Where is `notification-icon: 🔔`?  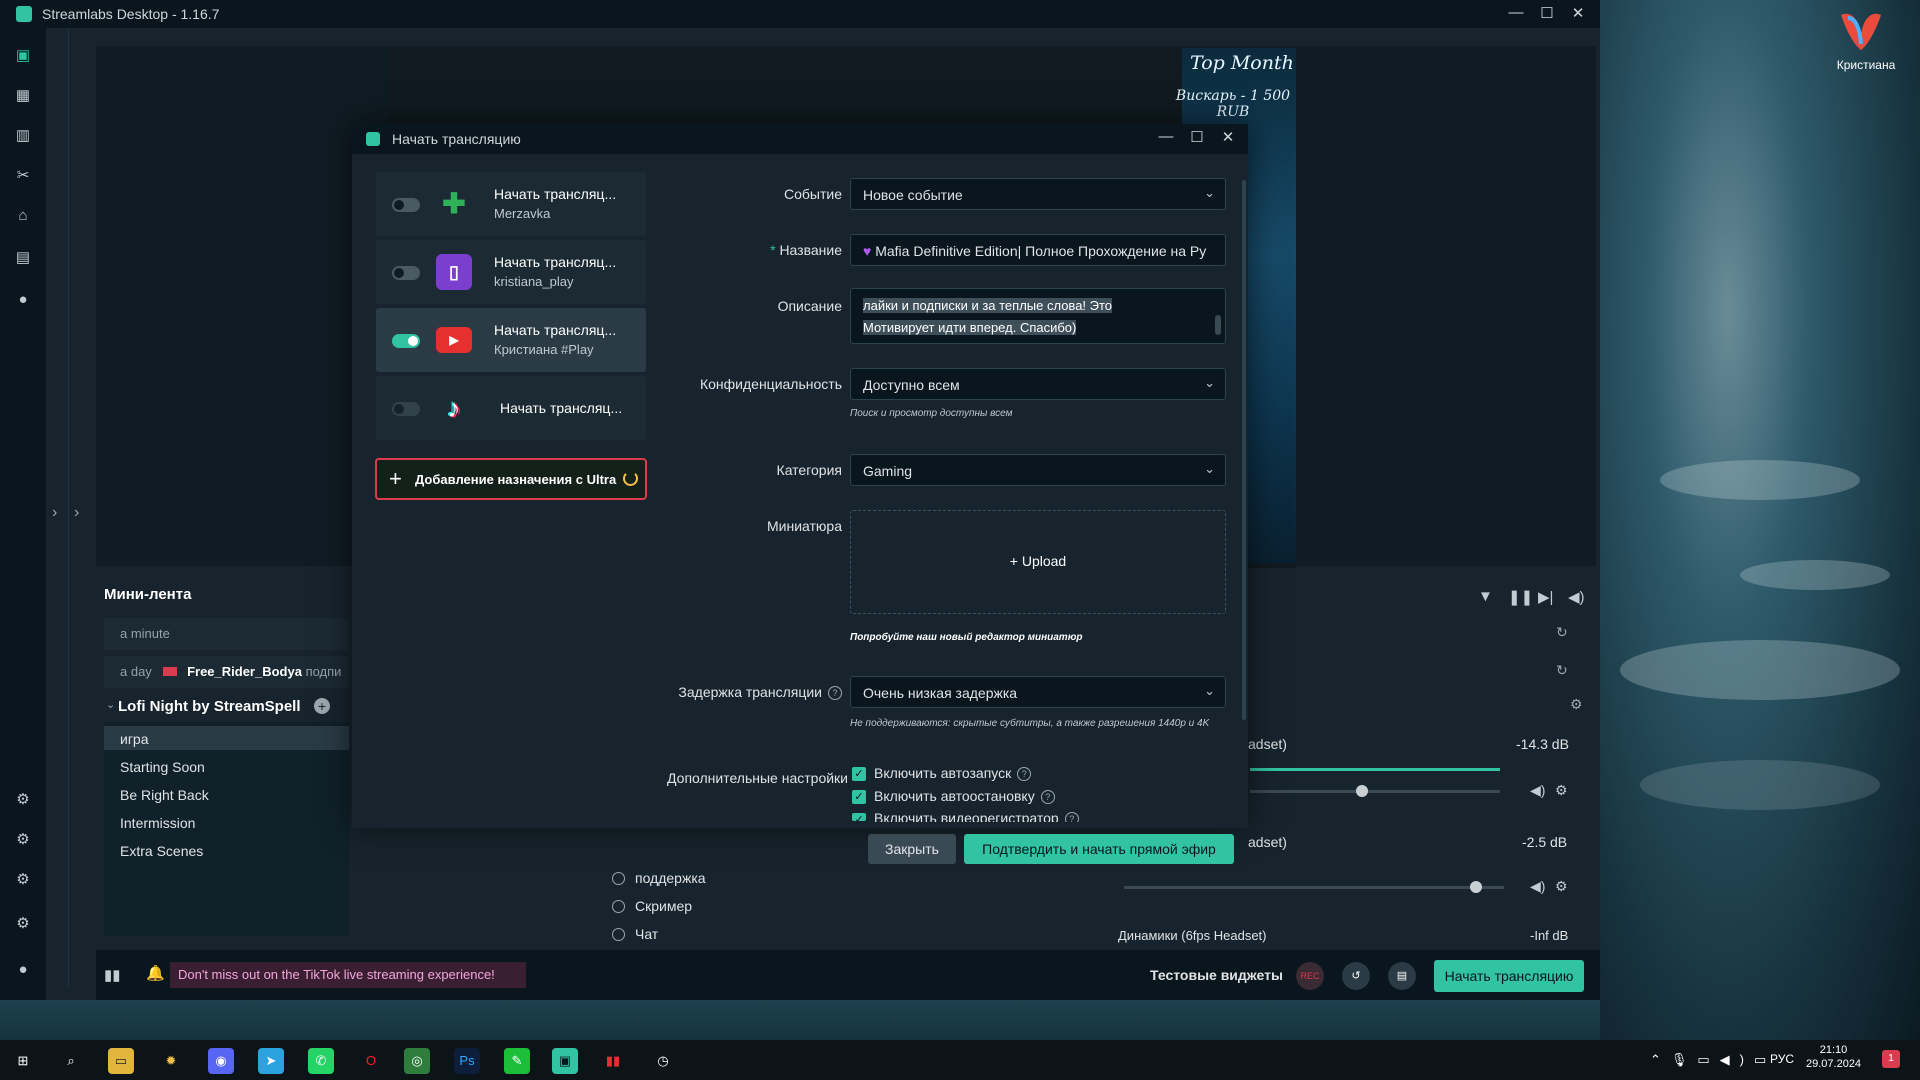
notification-icon: 🔔 is located at coordinates (155, 973).